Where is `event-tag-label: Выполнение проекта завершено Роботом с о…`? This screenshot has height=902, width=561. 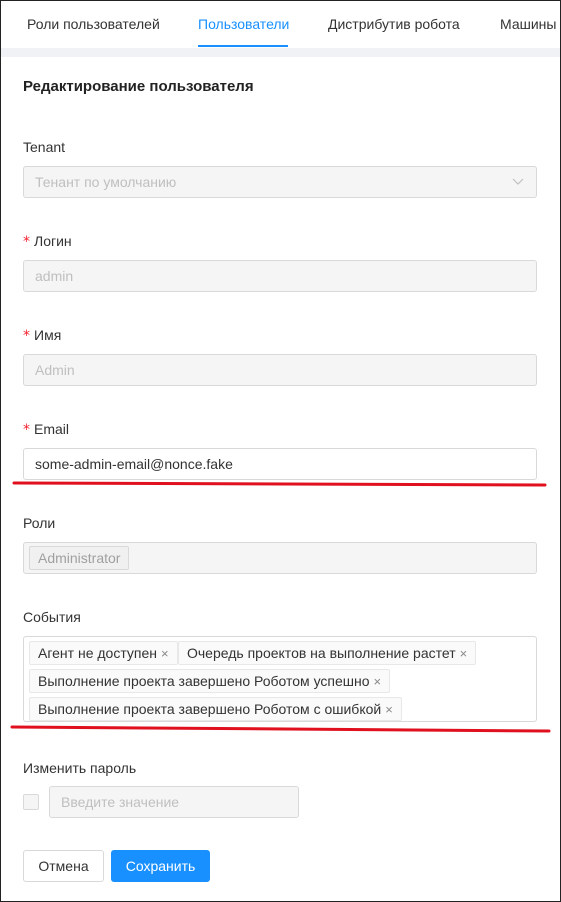 event-tag-label: Выполнение проекта завершено Роботом с о… is located at coordinates (210, 709).